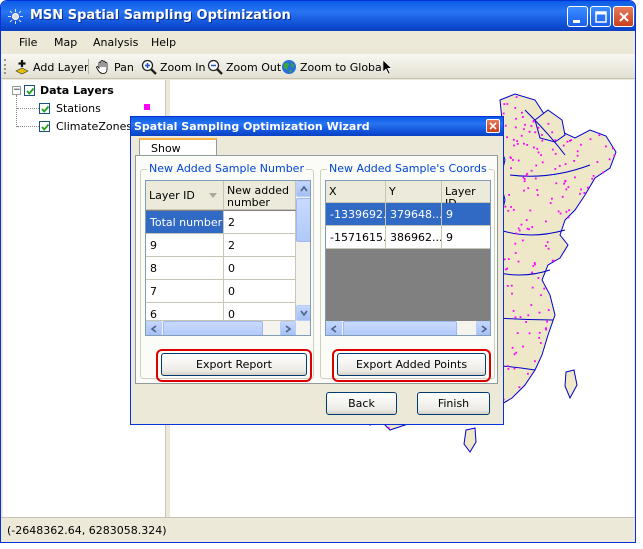 The width and height of the screenshot is (643, 549). Describe the element at coordinates (260, 195) in the screenshot. I see `column-header: New added number` at that location.